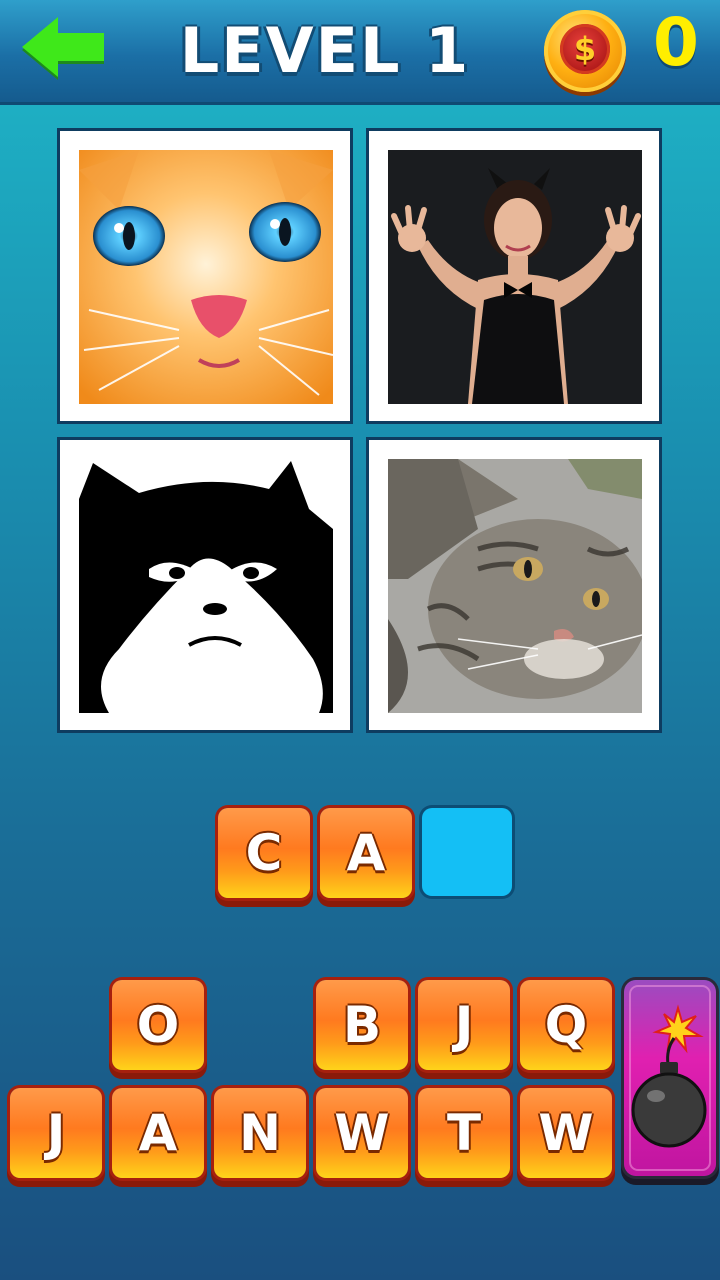 The image size is (720, 1280). I want to click on answer-letter-1: C, so click(264, 853).